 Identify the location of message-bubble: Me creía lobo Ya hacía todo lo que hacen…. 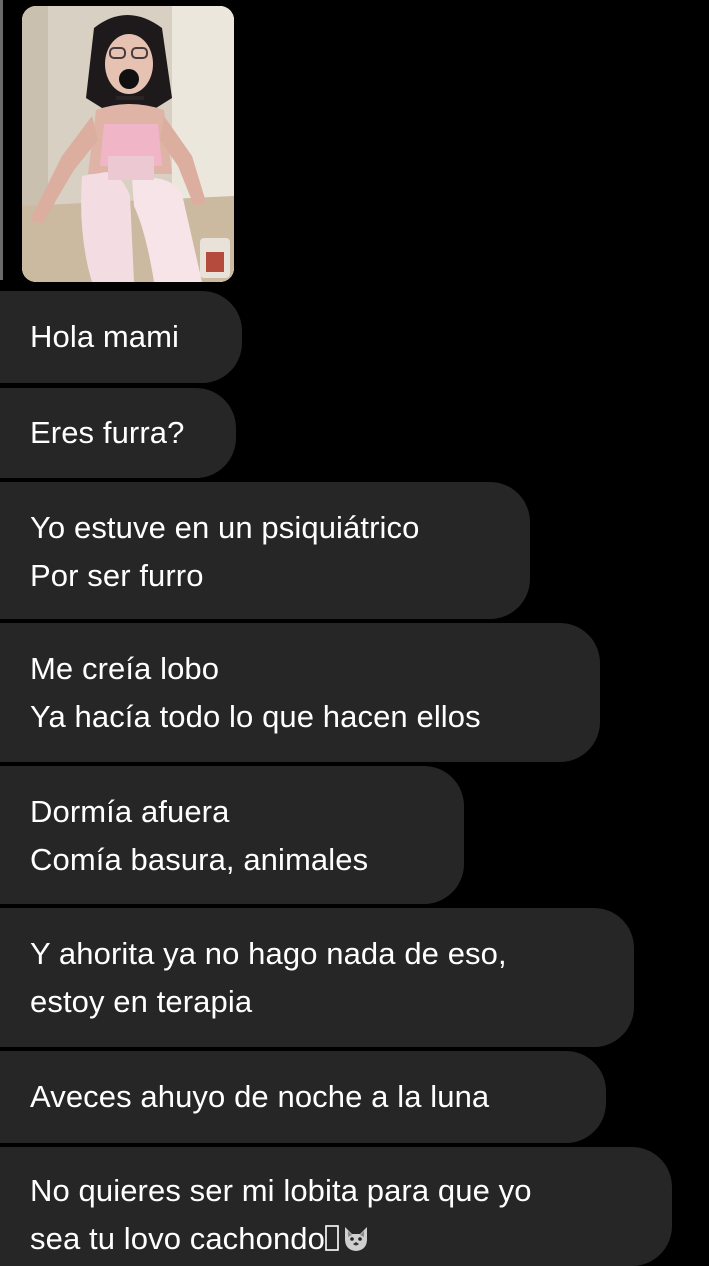
(300, 692).